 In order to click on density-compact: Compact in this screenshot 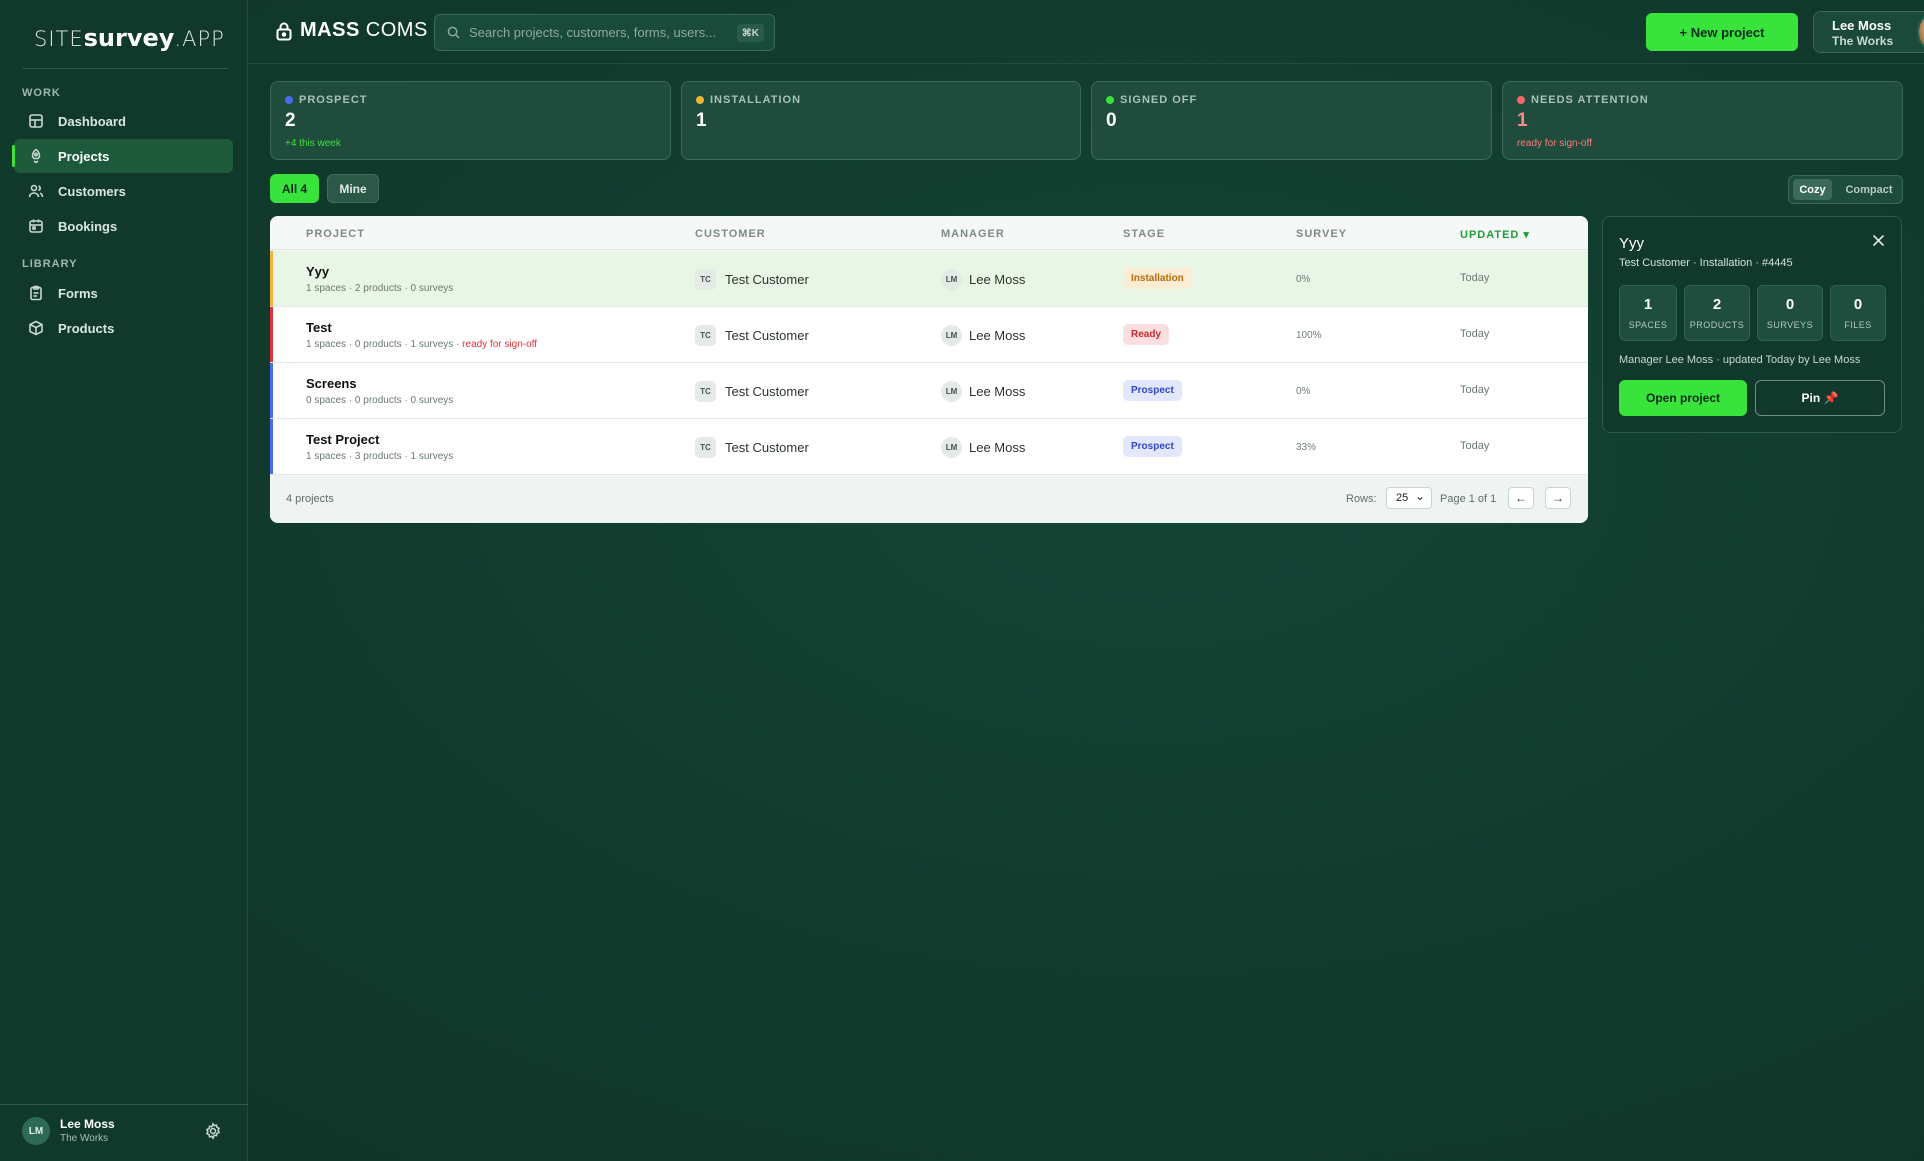, I will do `click(1869, 189)`.